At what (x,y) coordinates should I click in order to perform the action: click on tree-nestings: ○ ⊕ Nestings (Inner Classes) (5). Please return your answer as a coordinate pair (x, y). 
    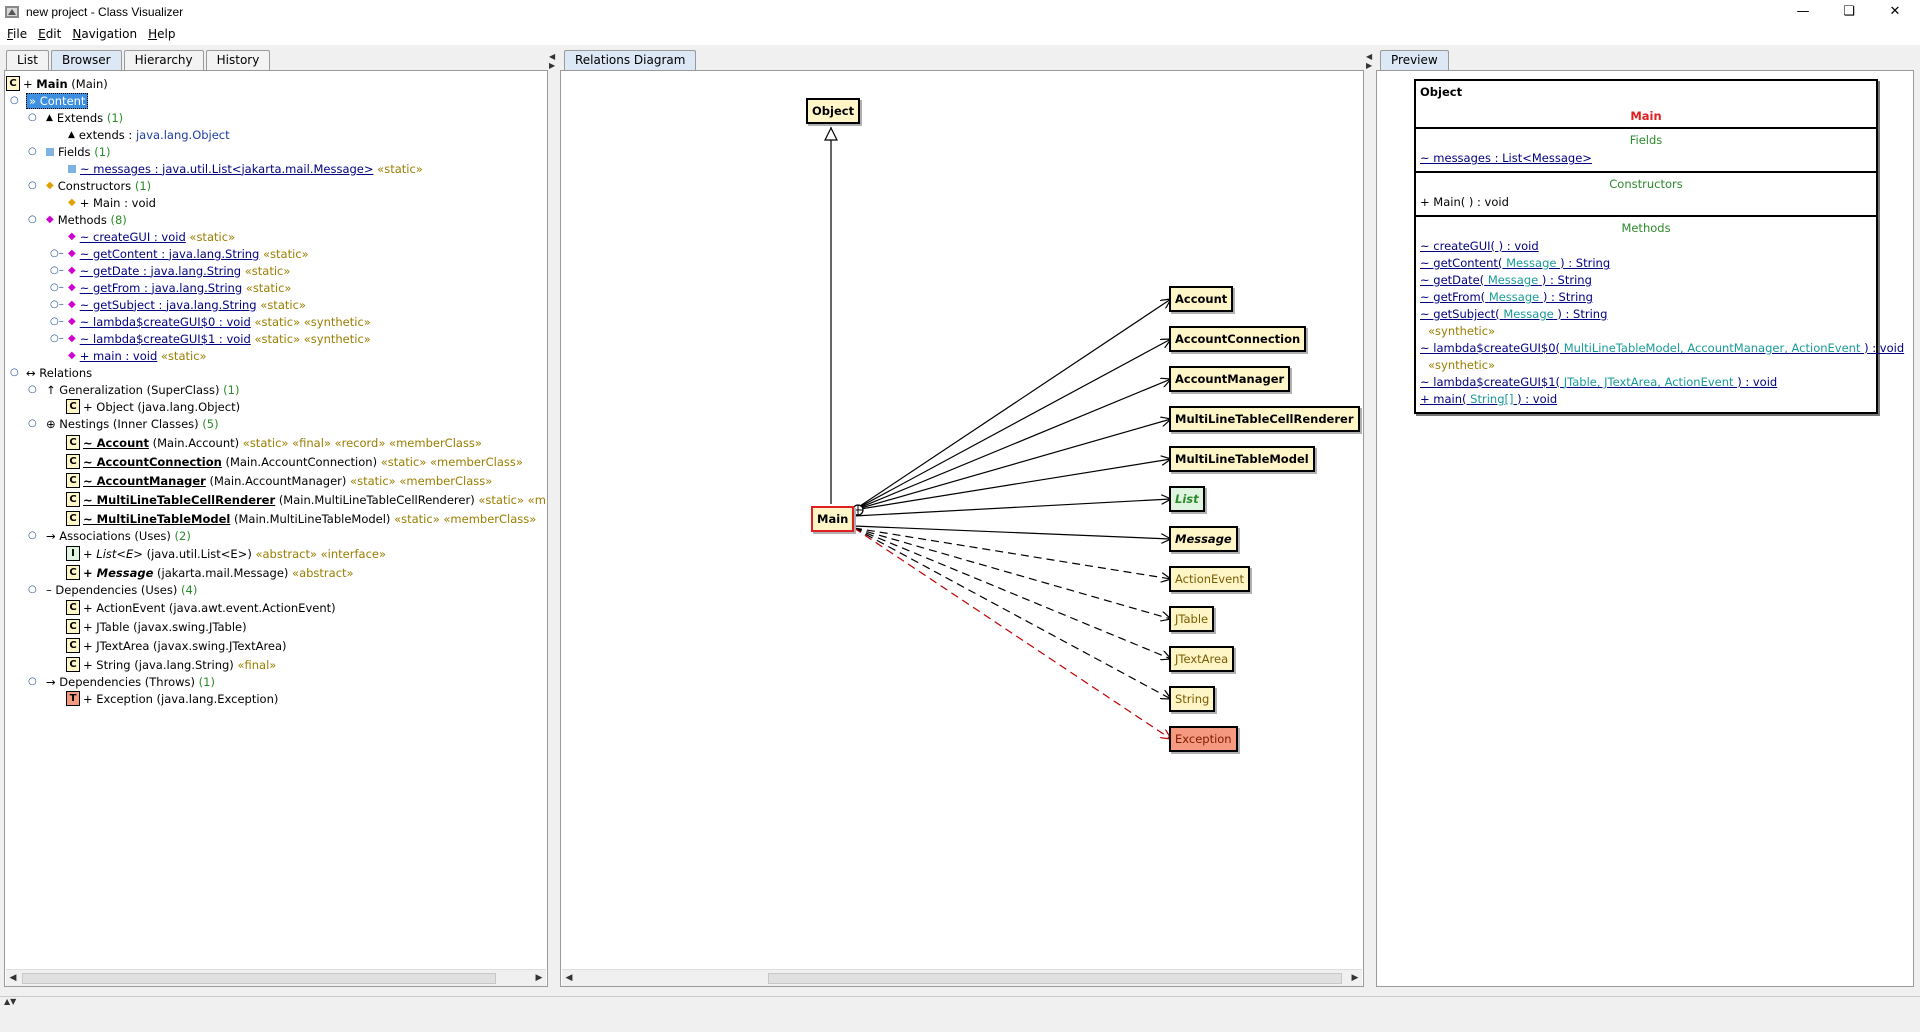
    Looking at the image, I should click on (123, 423).